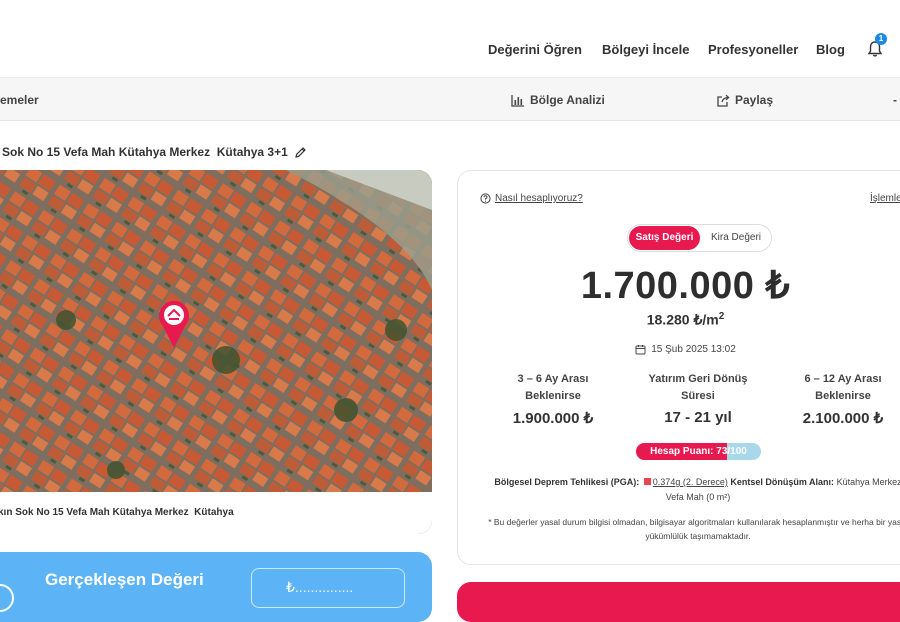 Image resolution: width=900 pixels, height=622 pixels. Describe the element at coordinates (645, 49) in the screenshot. I see `nav-explore-region: Bölgeyi İncele` at that location.